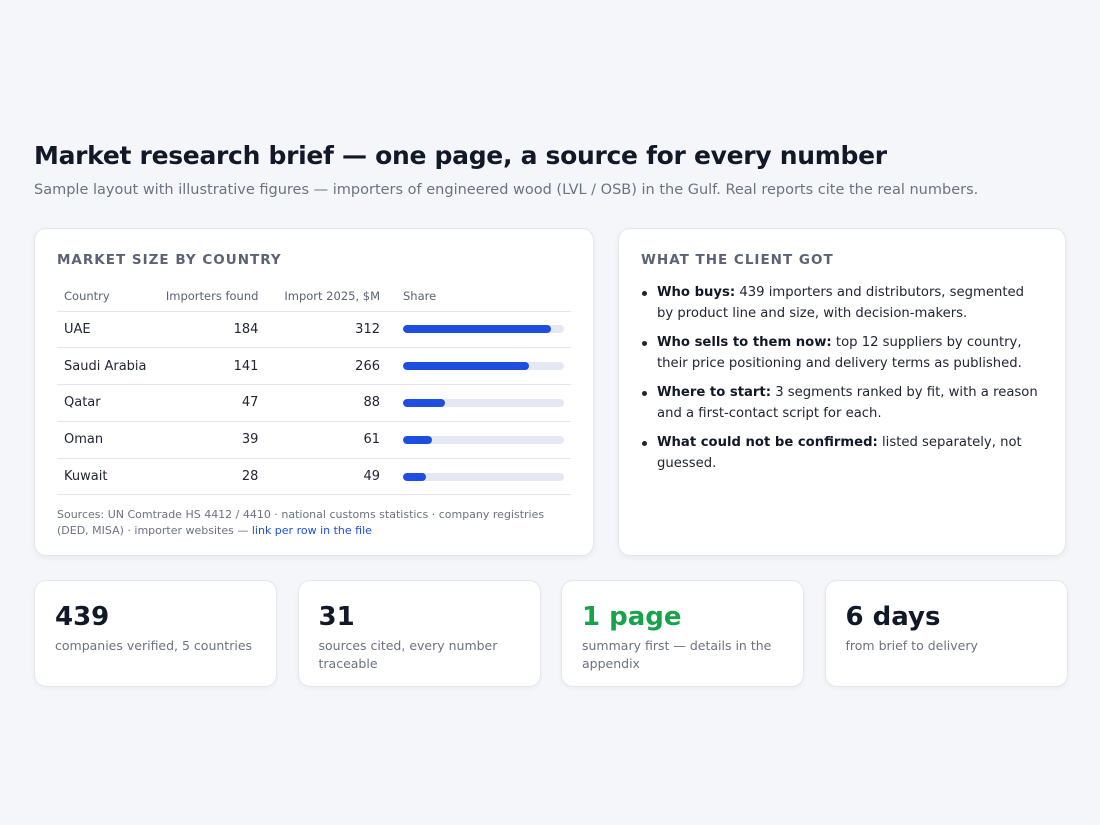 Image resolution: width=1100 pixels, height=825 pixels. Describe the element at coordinates (326, 440) in the screenshot. I see `import-cell: 61` at that location.